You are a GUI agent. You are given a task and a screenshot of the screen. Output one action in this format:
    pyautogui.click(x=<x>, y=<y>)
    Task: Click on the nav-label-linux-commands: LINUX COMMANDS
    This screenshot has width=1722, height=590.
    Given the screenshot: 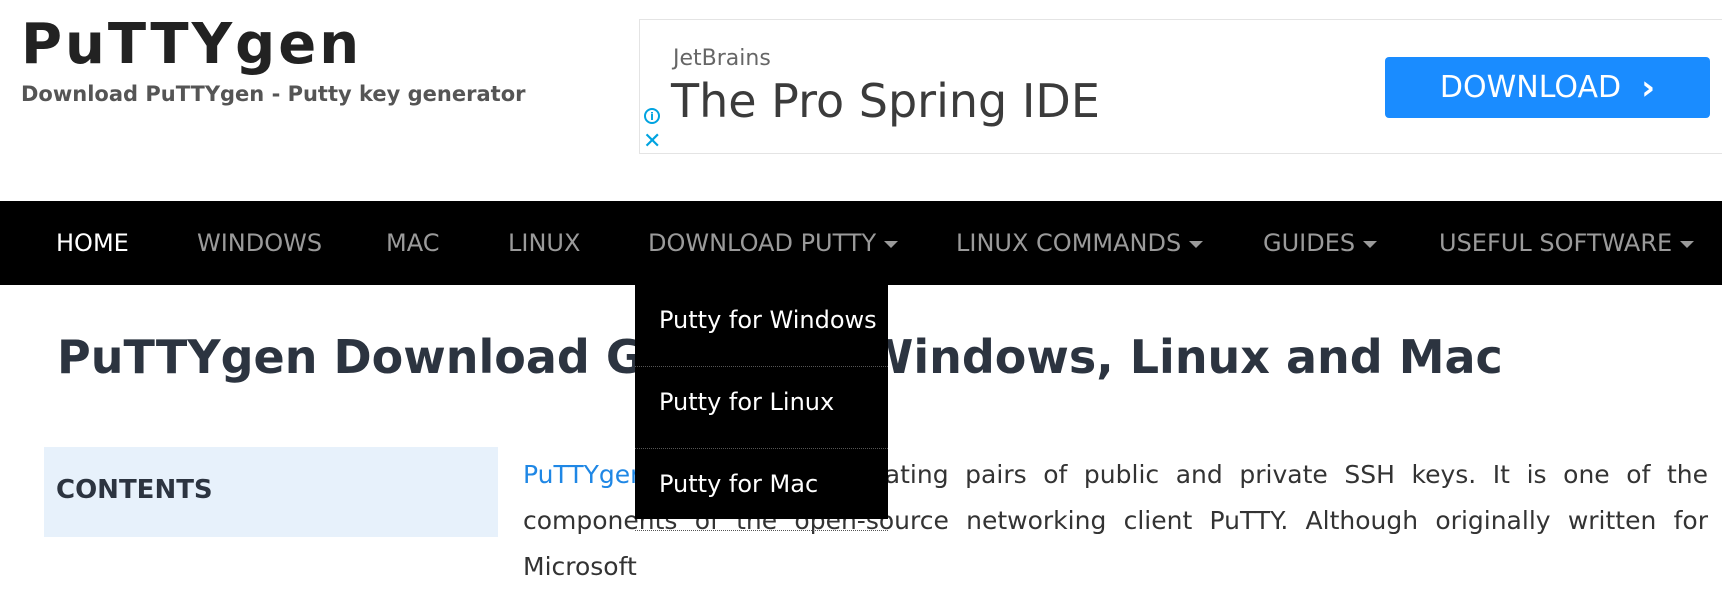 What is the action you would take?
    pyautogui.click(x=1069, y=243)
    